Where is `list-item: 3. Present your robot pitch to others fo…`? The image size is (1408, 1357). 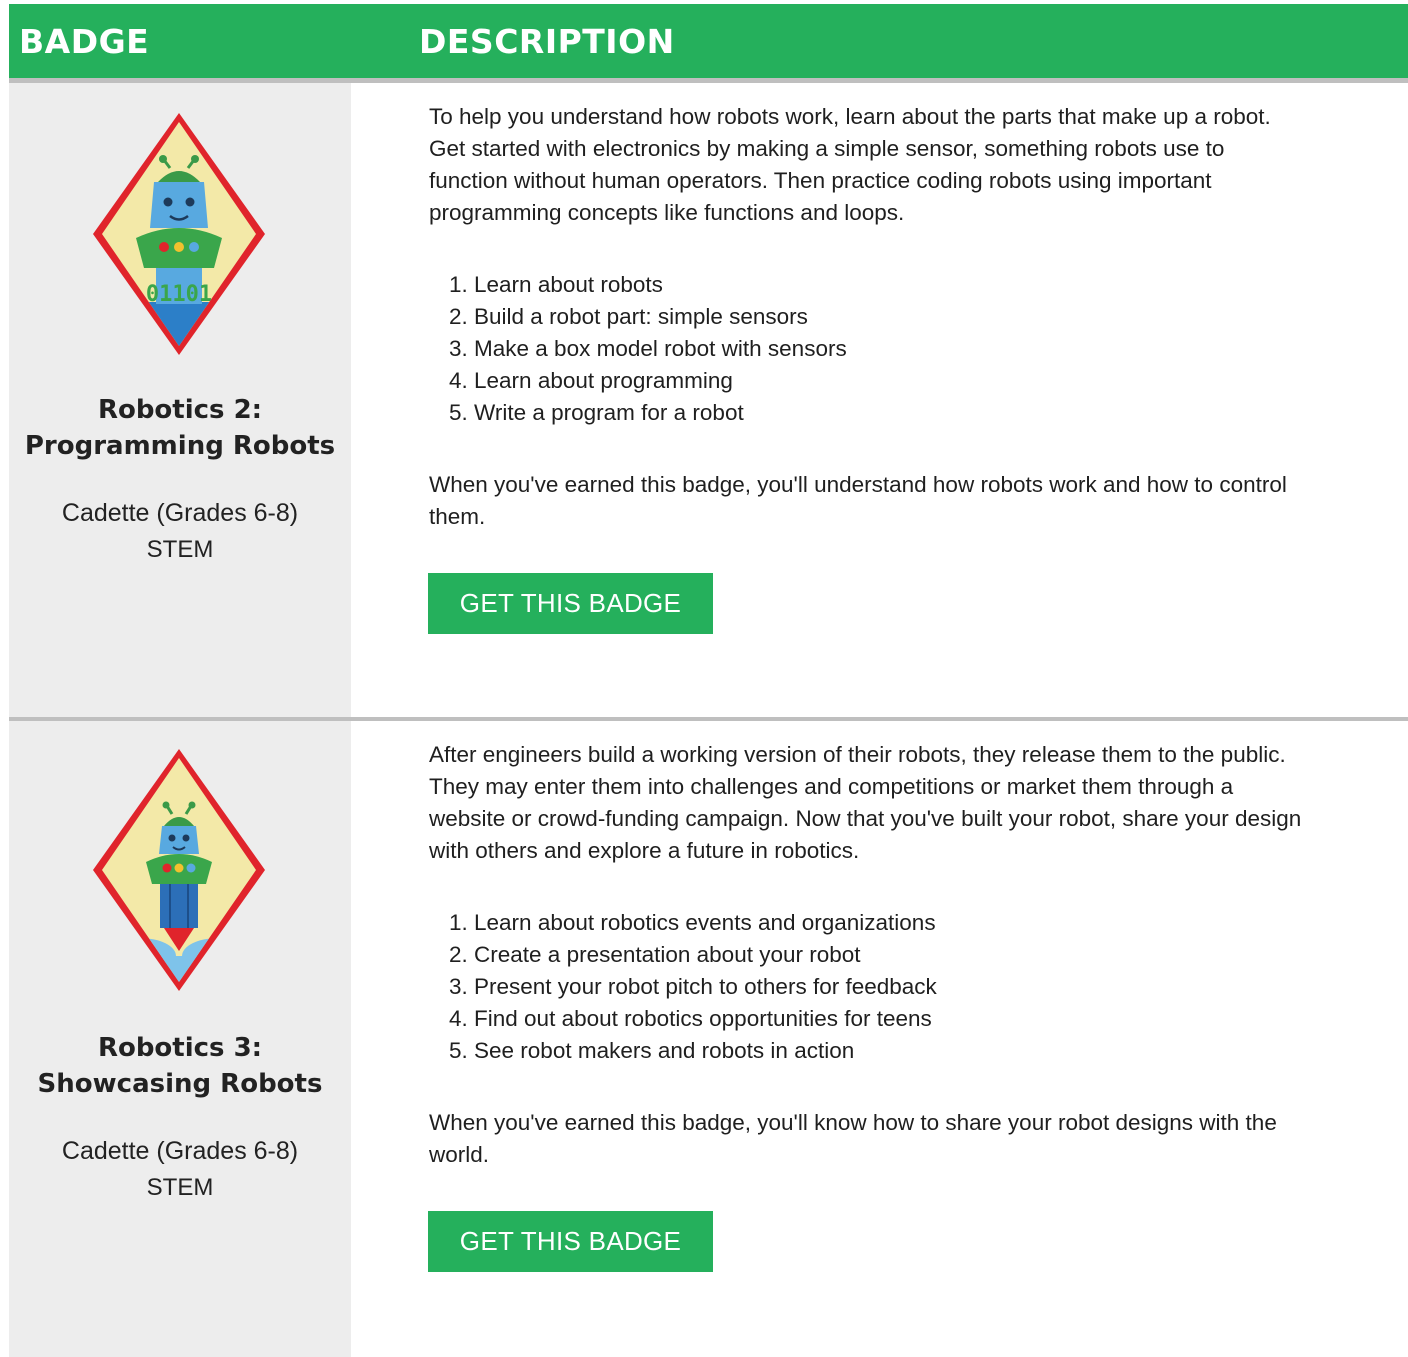 list-item: 3. Present your robot pitch to others fo… is located at coordinates (693, 986).